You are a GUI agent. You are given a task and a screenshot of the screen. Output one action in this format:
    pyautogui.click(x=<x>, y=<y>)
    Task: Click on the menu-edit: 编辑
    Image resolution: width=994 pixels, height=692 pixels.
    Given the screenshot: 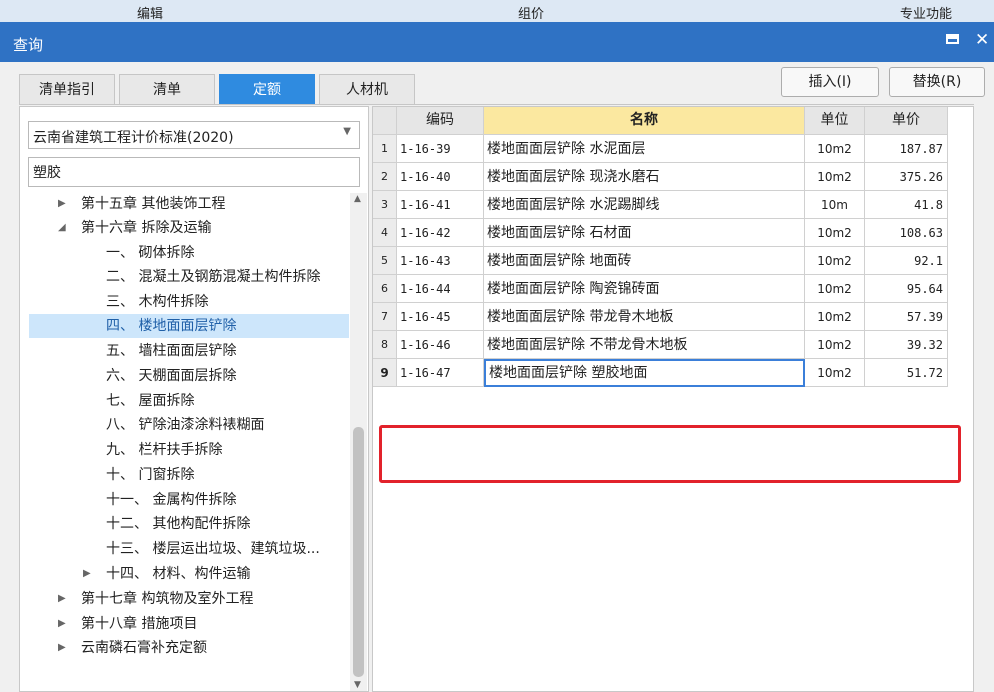 What is the action you would take?
    pyautogui.click(x=150, y=12)
    